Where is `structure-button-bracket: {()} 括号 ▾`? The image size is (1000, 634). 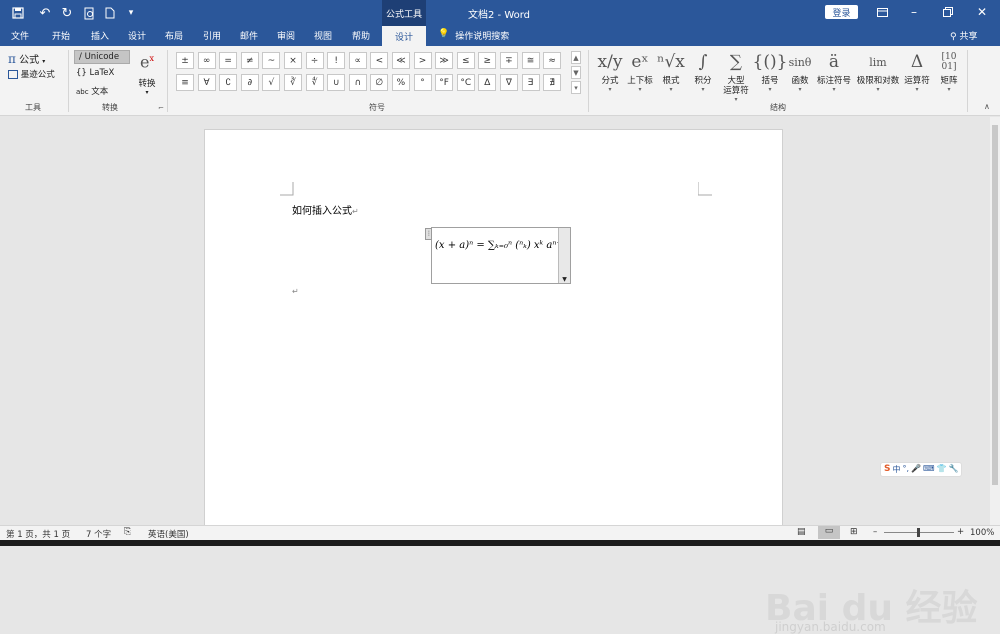 structure-button-bracket: {()} 括号 ▾ is located at coordinates (770, 70).